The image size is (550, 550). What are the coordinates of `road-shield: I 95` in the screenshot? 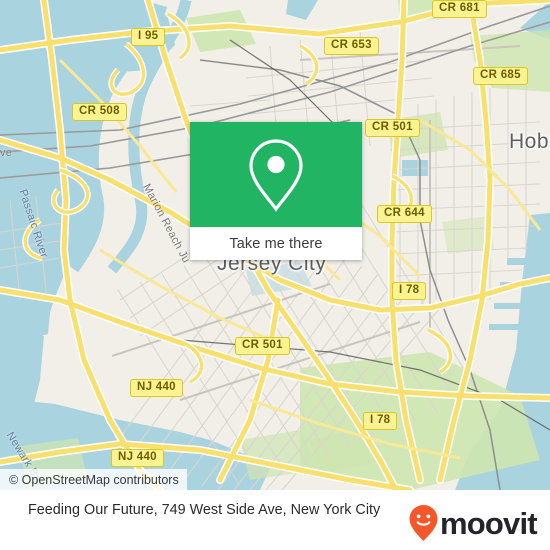 It's located at (148, 37).